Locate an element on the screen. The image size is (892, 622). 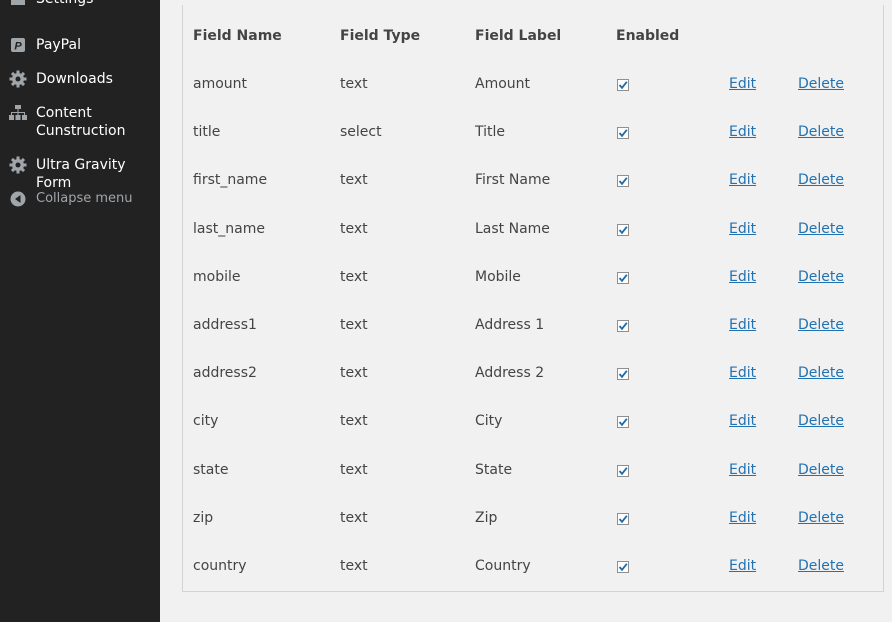
field-name-cell: last_name is located at coordinates (229, 229).